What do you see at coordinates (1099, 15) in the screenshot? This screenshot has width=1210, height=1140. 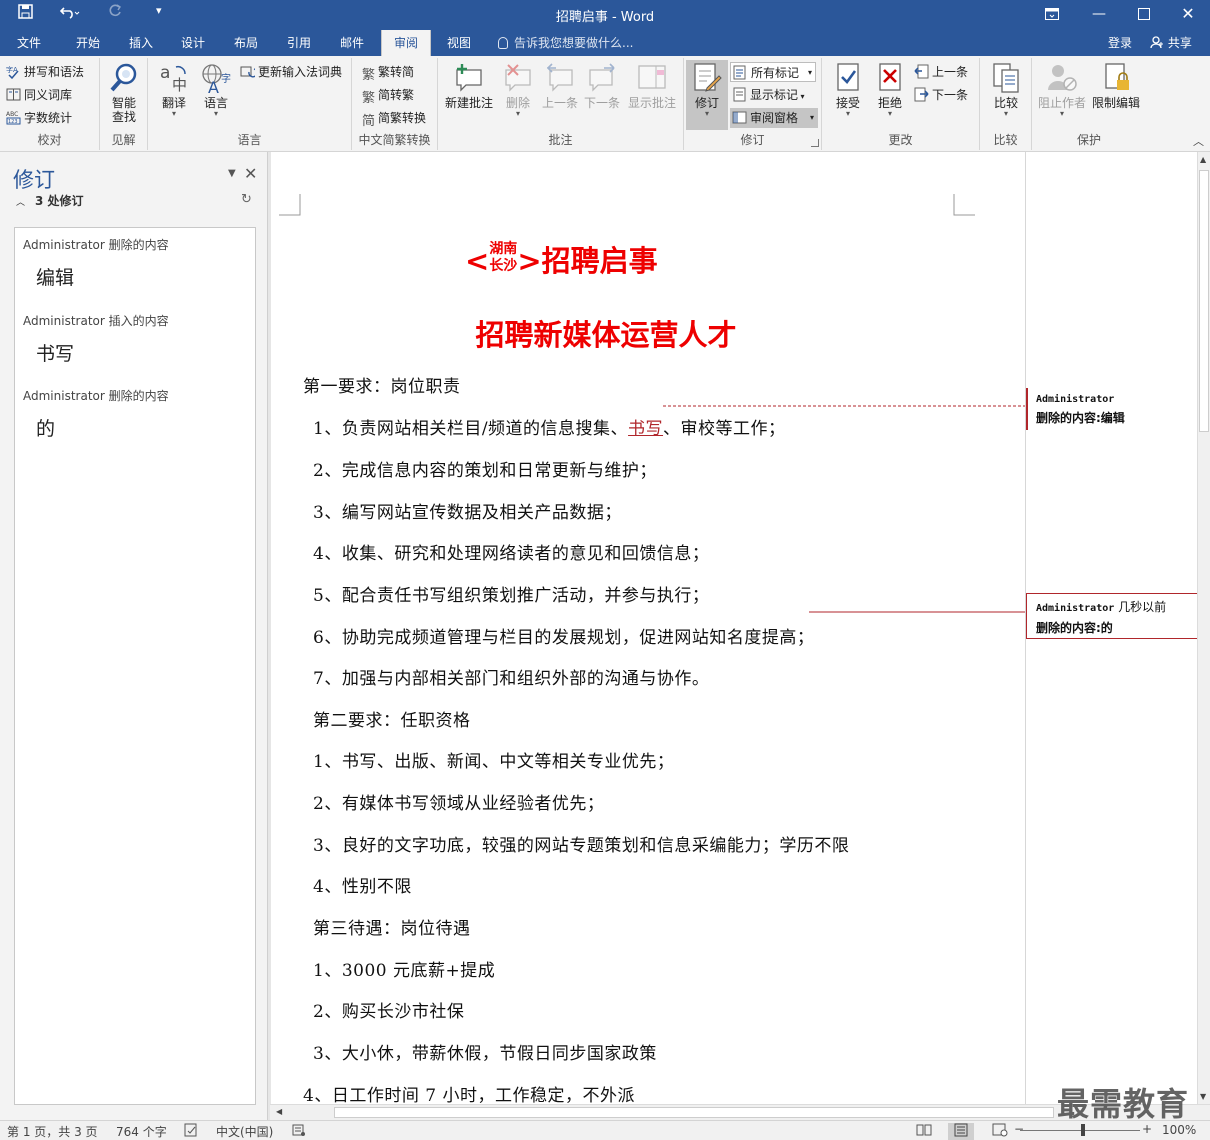 I see `minimize-icon: —` at bounding box center [1099, 15].